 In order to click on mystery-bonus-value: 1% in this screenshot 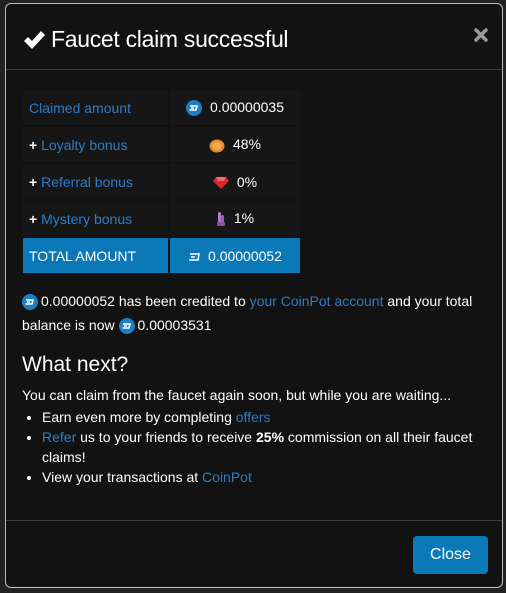, I will do `click(235, 218)`.